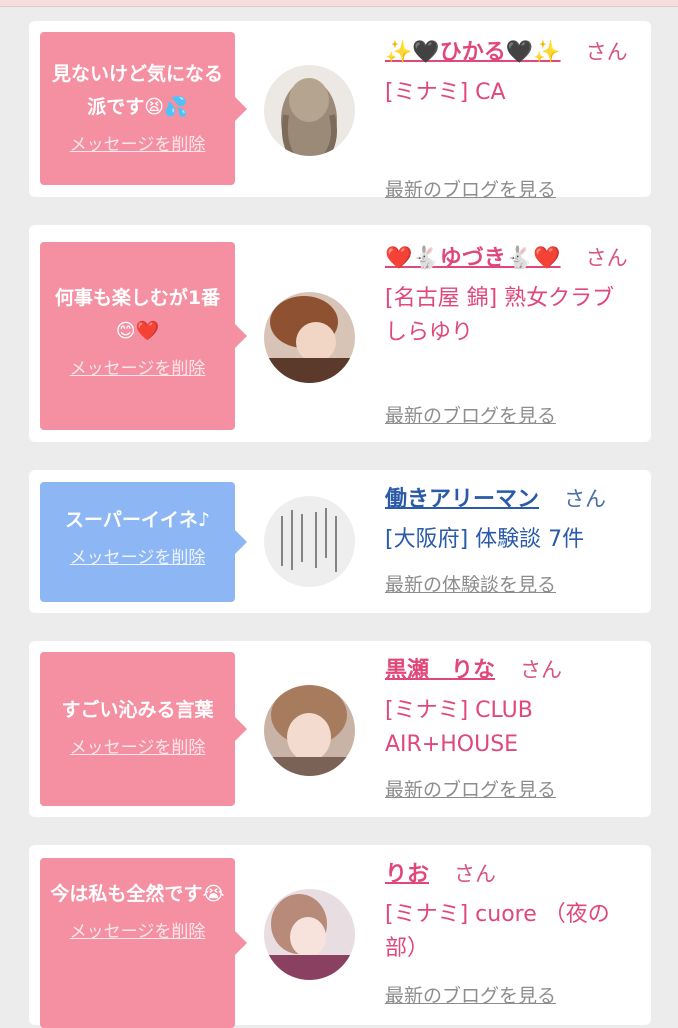 The width and height of the screenshot is (678, 1028). I want to click on sender-name-link: 黒瀬 りな, so click(440, 670).